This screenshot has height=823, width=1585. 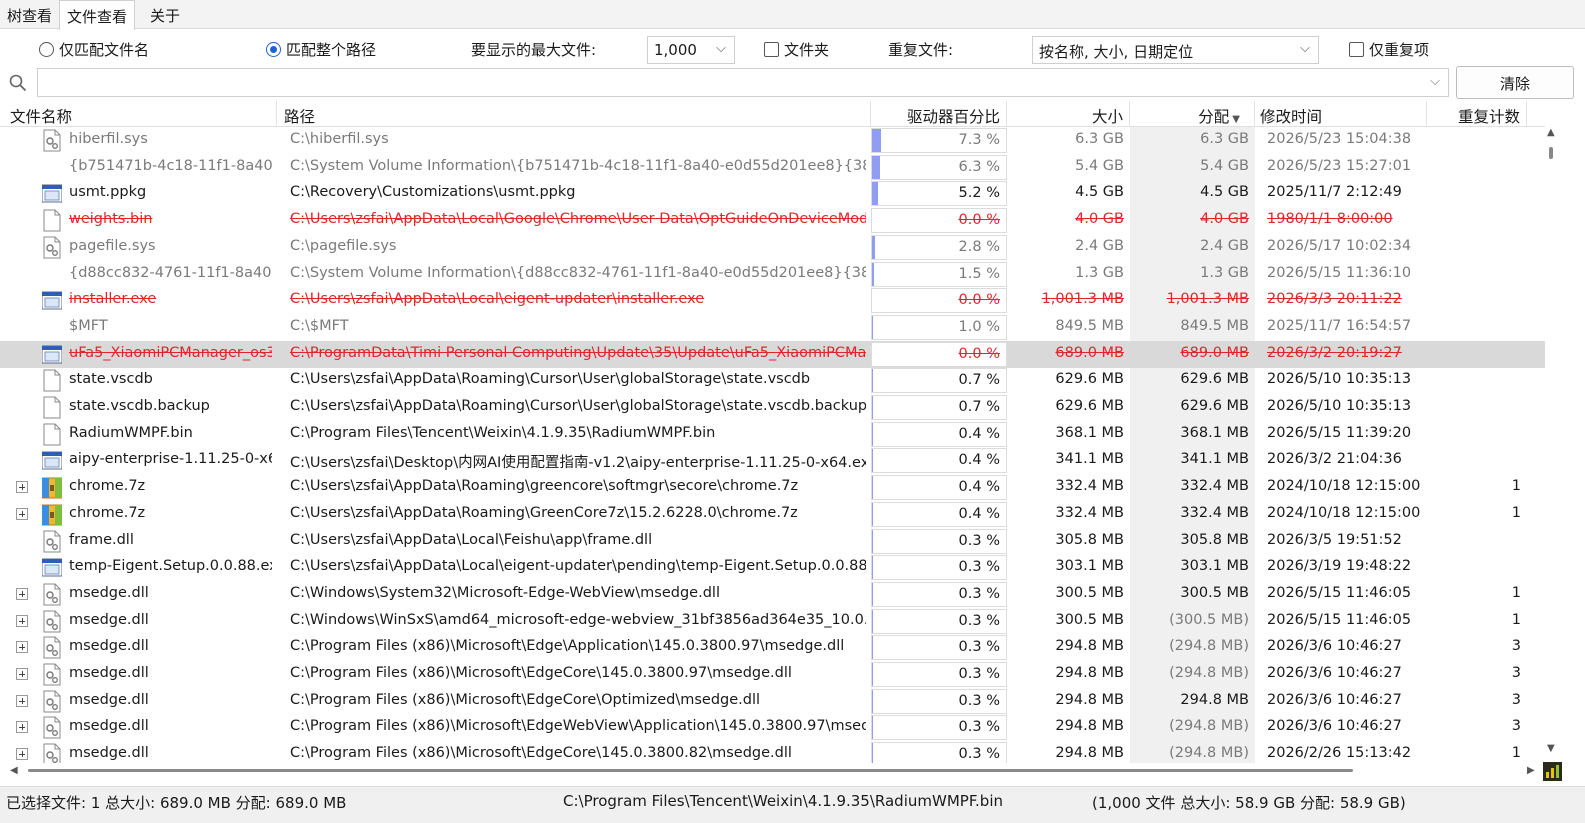 I want to click on cell-mtime: 2026/3/6 10:46:27, so click(x=1334, y=646).